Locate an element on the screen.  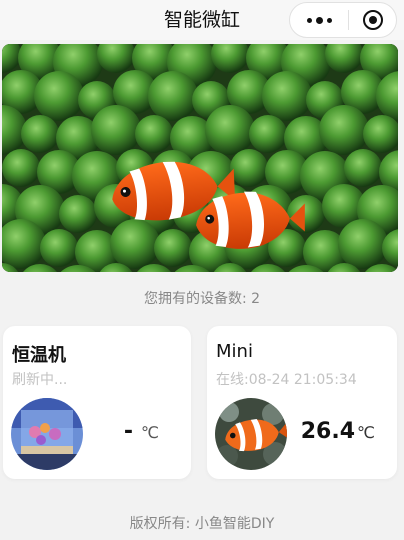
temperature-readout: 26.4 ℃ is located at coordinates (338, 431).